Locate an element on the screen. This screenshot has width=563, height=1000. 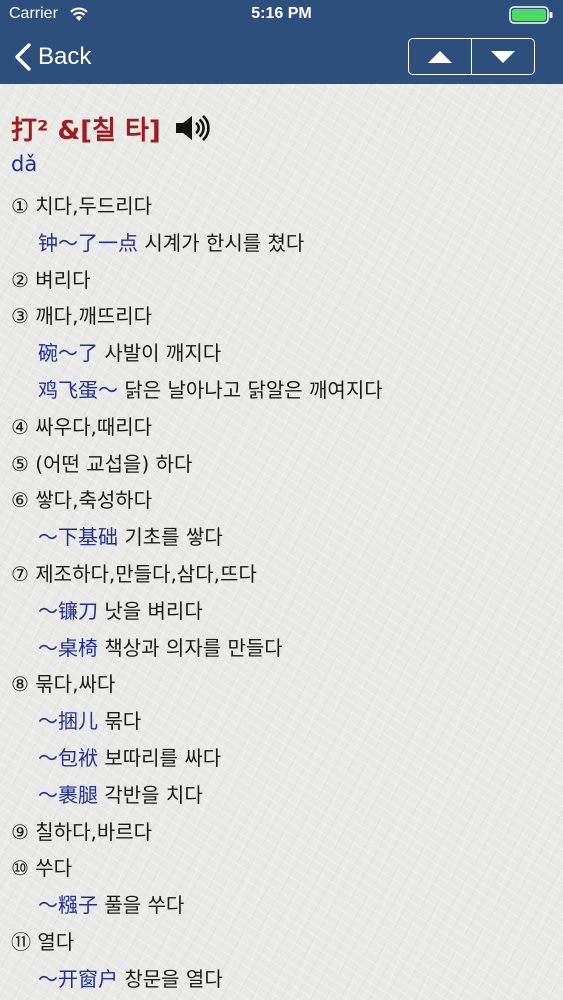
sense-line: ⑥ 쌓다,축성하다 is located at coordinates (82, 500).